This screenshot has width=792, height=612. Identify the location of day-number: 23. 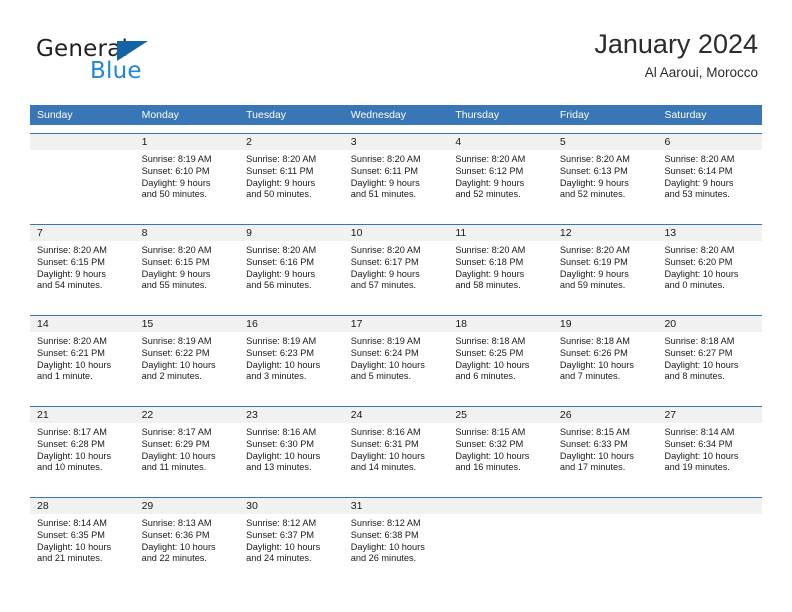
(291, 415).